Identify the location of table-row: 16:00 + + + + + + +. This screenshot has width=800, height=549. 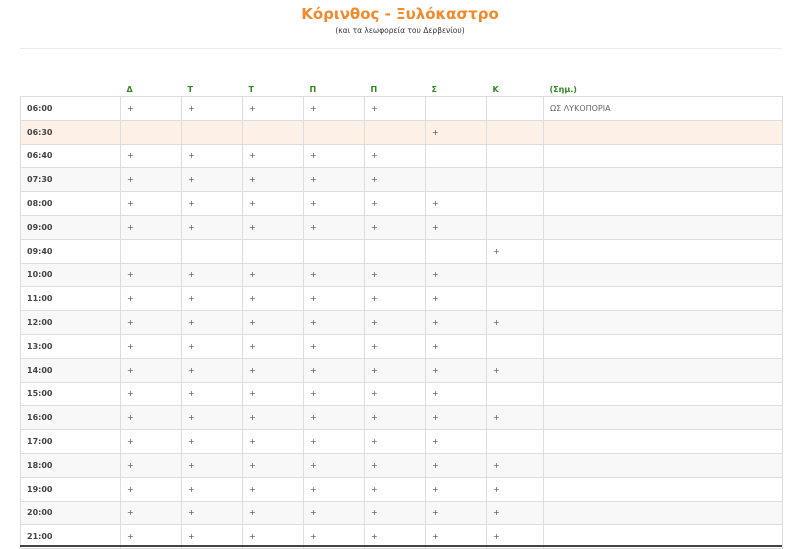
(401, 418).